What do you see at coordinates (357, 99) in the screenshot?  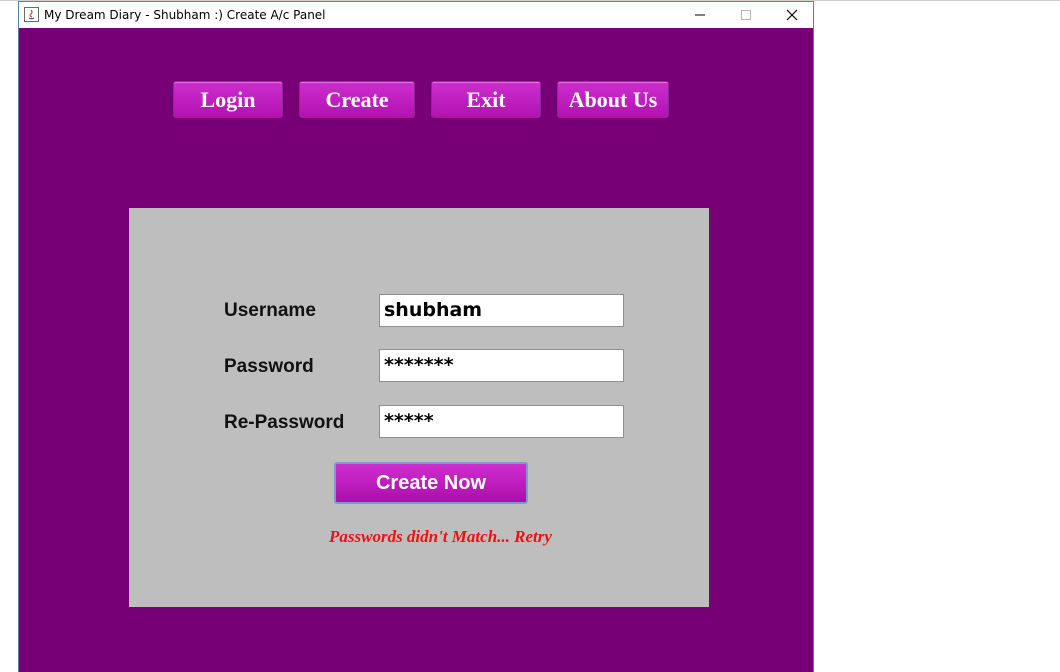 I see `create-button: Create` at bounding box center [357, 99].